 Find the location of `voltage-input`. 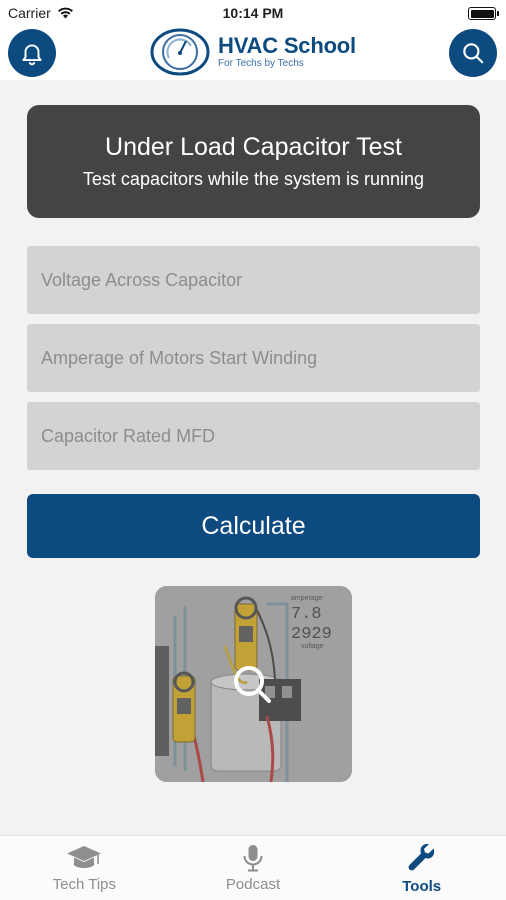

voltage-input is located at coordinates (253, 280).